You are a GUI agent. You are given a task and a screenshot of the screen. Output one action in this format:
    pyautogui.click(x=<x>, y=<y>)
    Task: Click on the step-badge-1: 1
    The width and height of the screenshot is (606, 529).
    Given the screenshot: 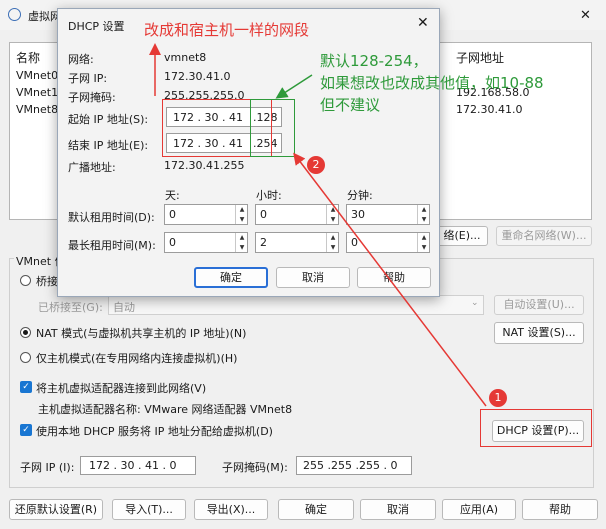 What is the action you would take?
    pyautogui.click(x=498, y=398)
    